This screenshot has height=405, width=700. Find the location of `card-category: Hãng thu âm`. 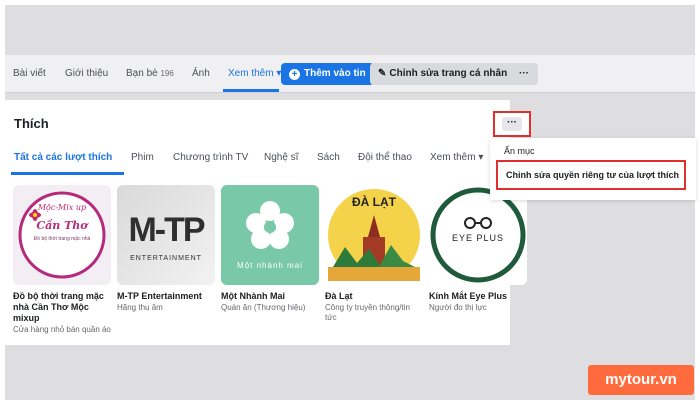

card-category: Hãng thu âm is located at coordinates (140, 307).